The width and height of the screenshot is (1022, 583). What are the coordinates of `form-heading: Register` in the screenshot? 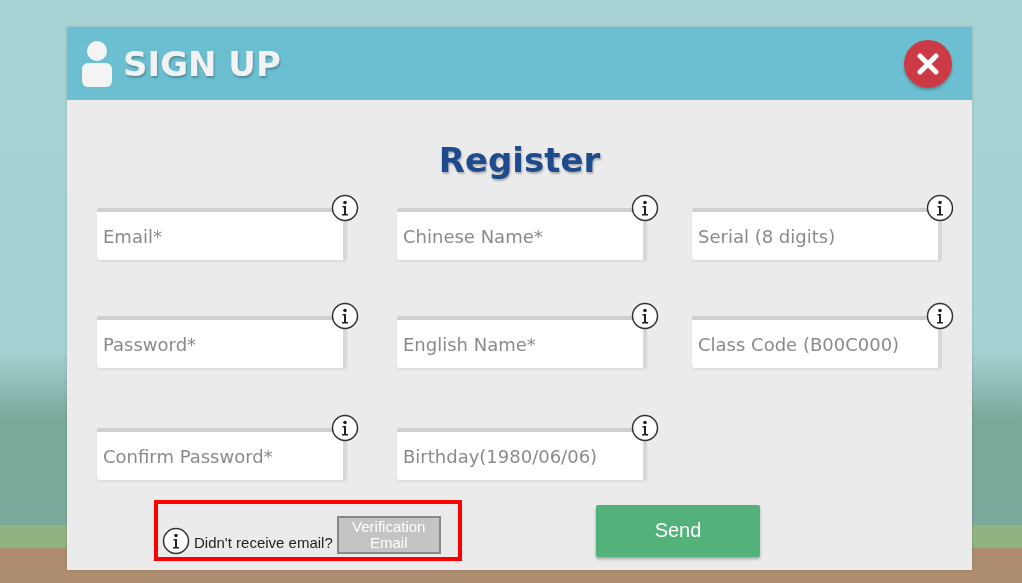 It's located at (519, 160).